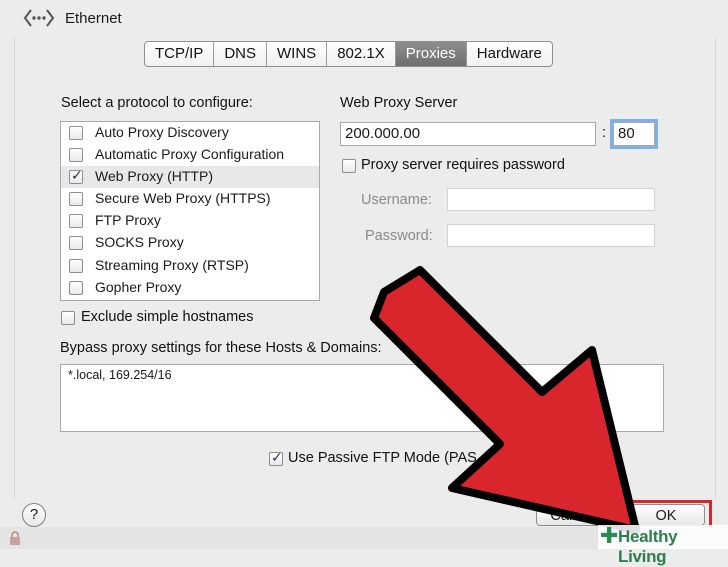  I want to click on protocol-row-secure-web-proxy-https: Secure Web Proxy (HTTPS), so click(190, 199).